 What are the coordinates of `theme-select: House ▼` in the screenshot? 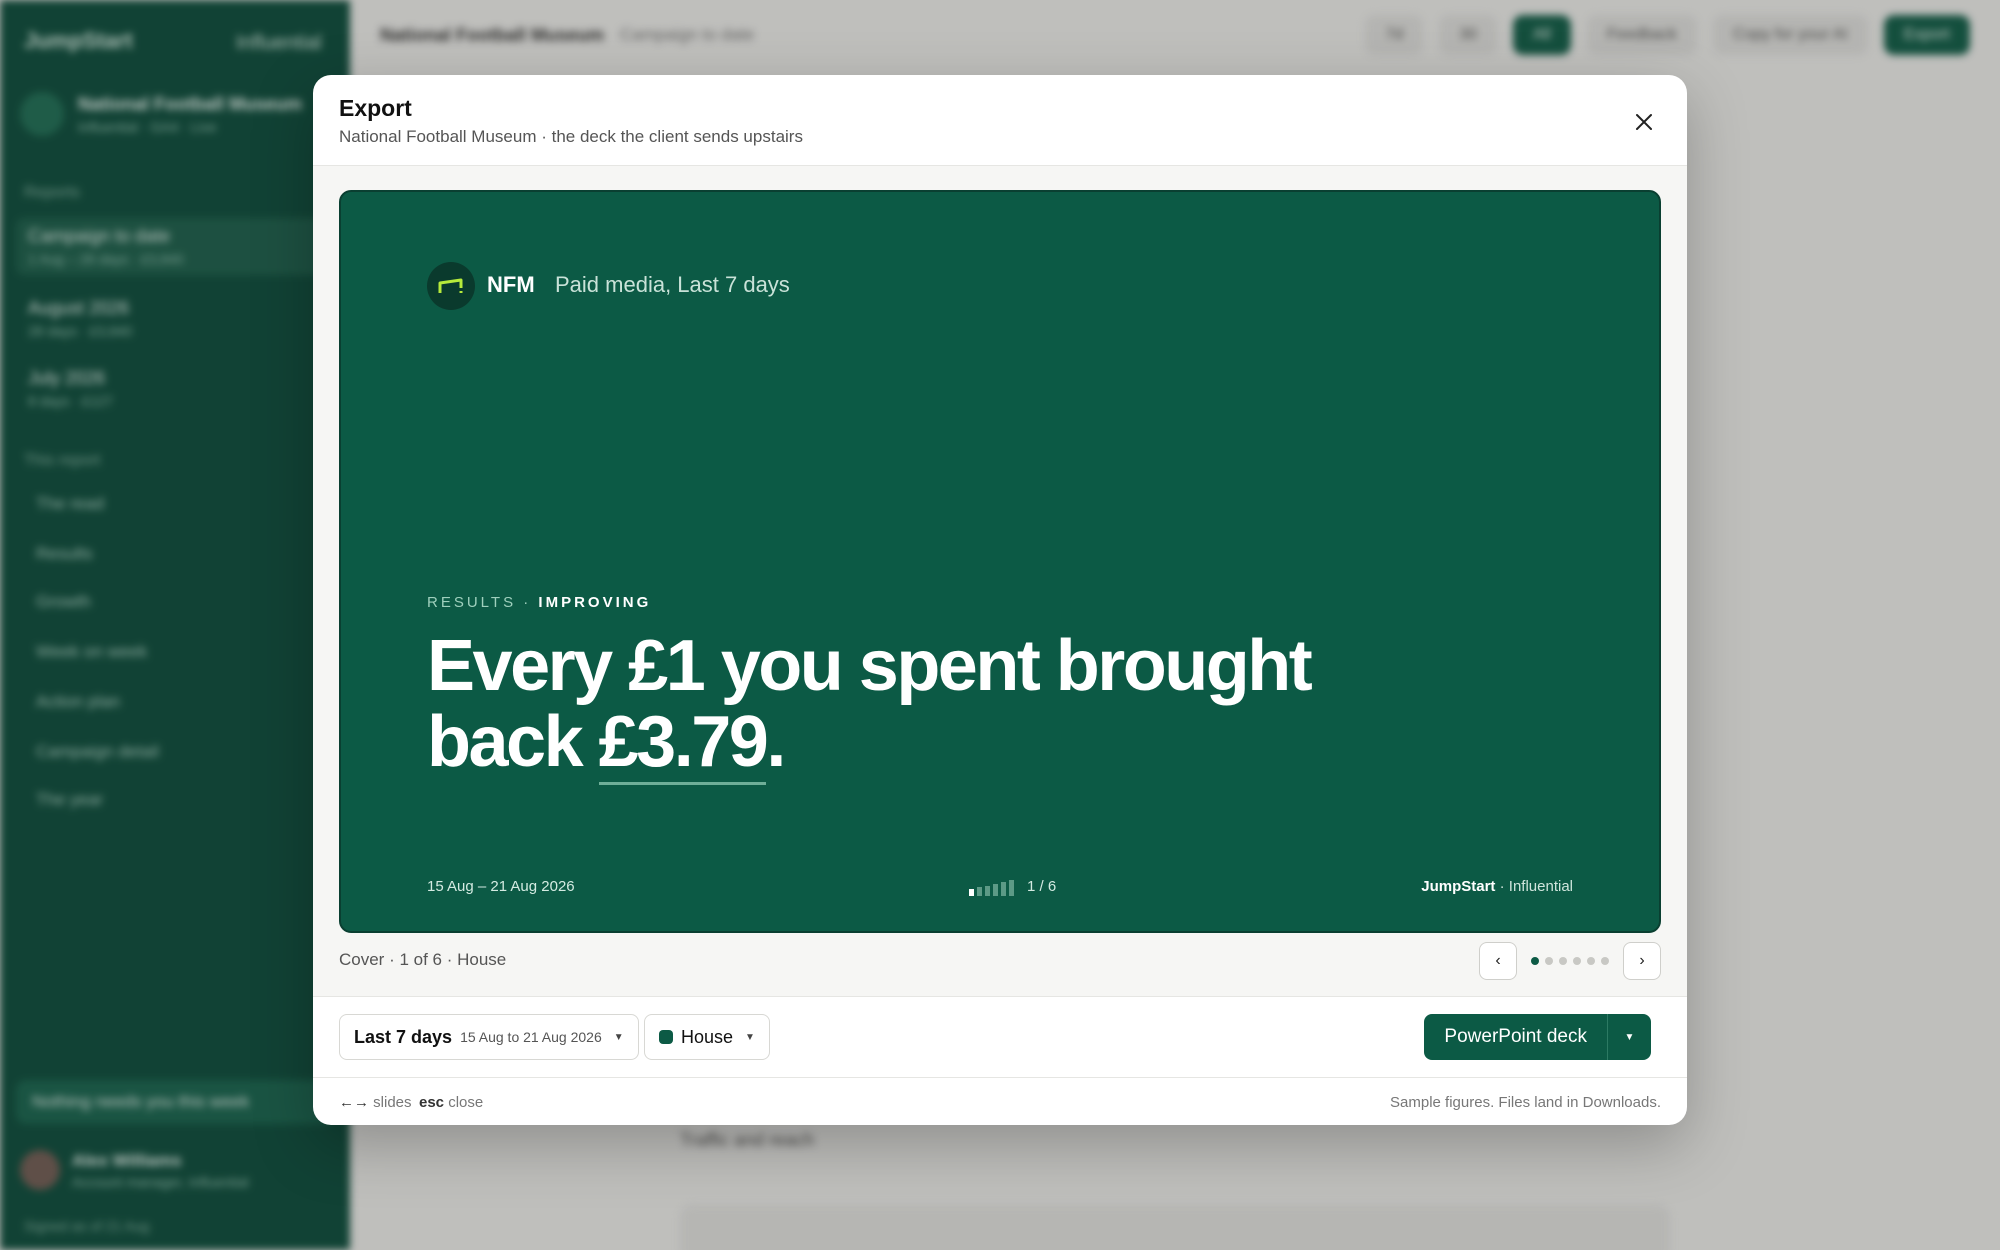 It's located at (707, 1037).